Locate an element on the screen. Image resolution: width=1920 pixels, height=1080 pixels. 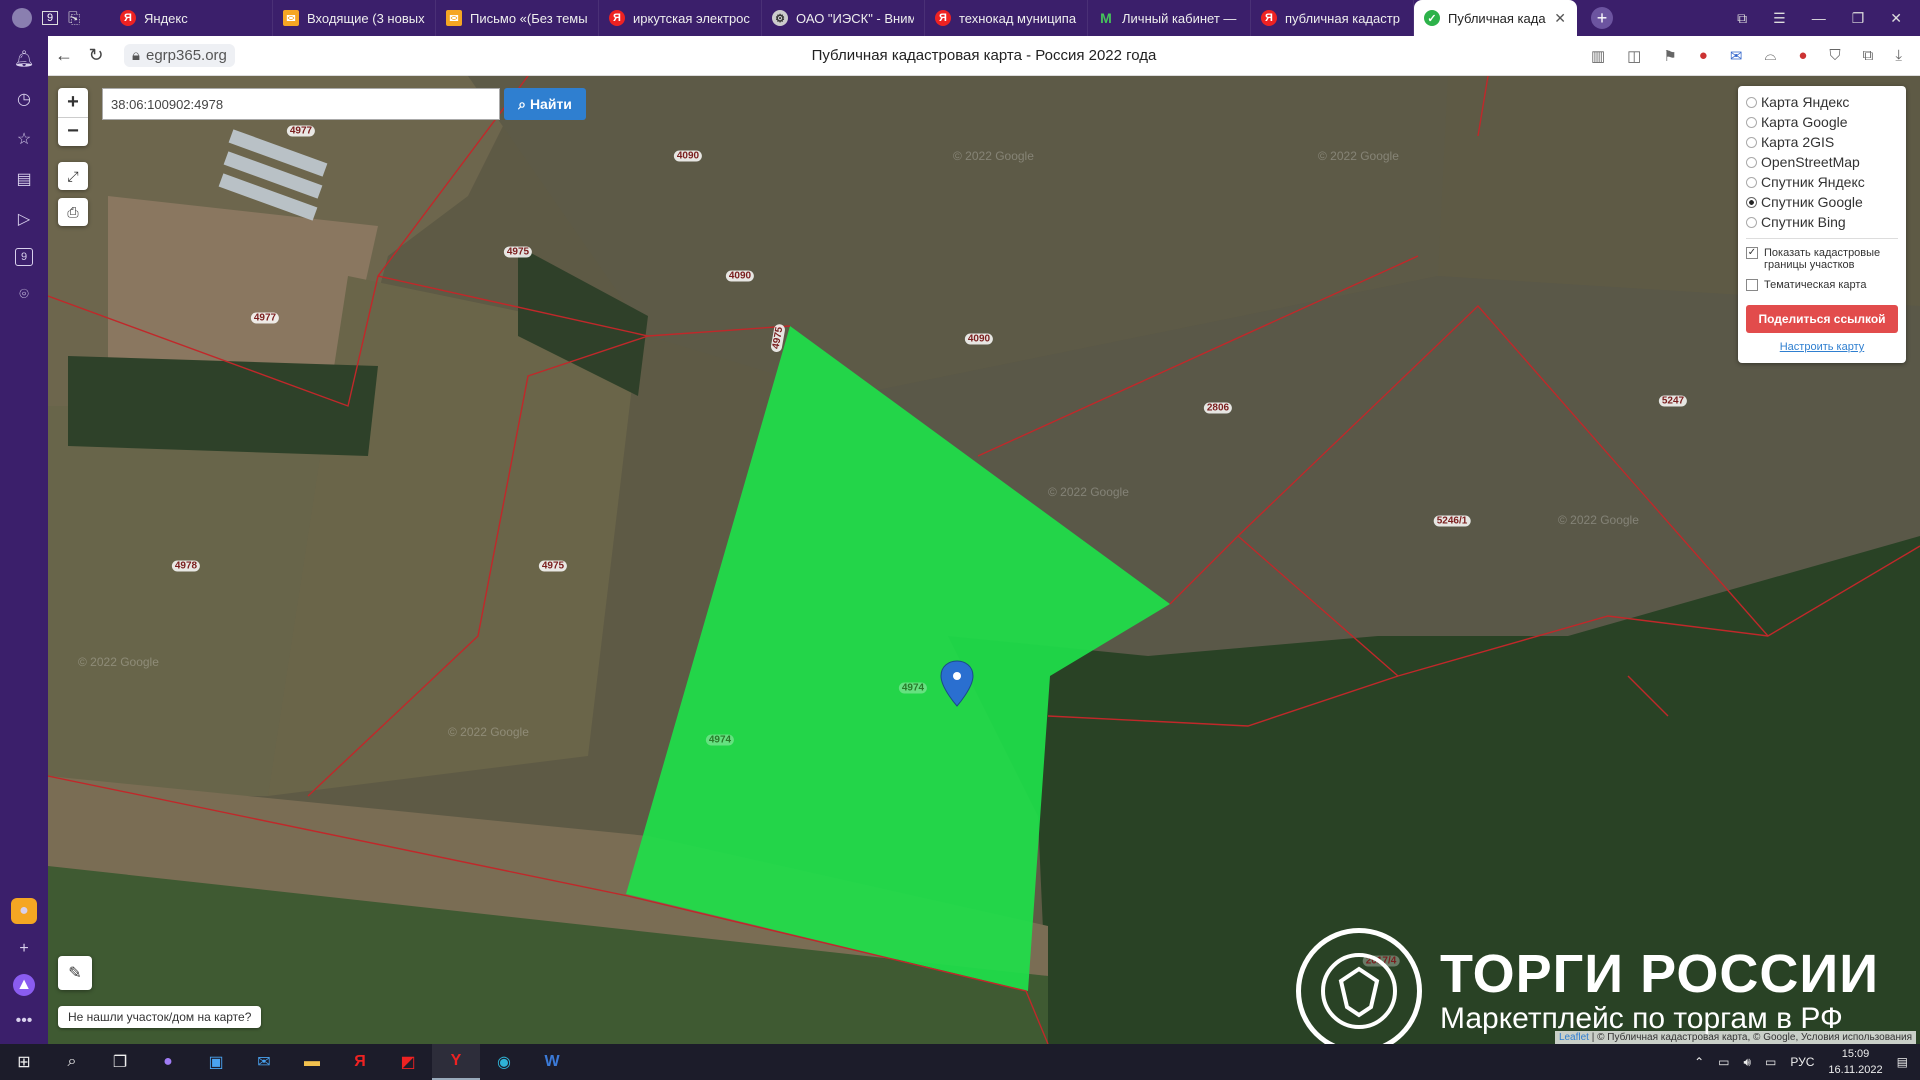
maximize-button: ❐ is located at coordinates (1858, 18).